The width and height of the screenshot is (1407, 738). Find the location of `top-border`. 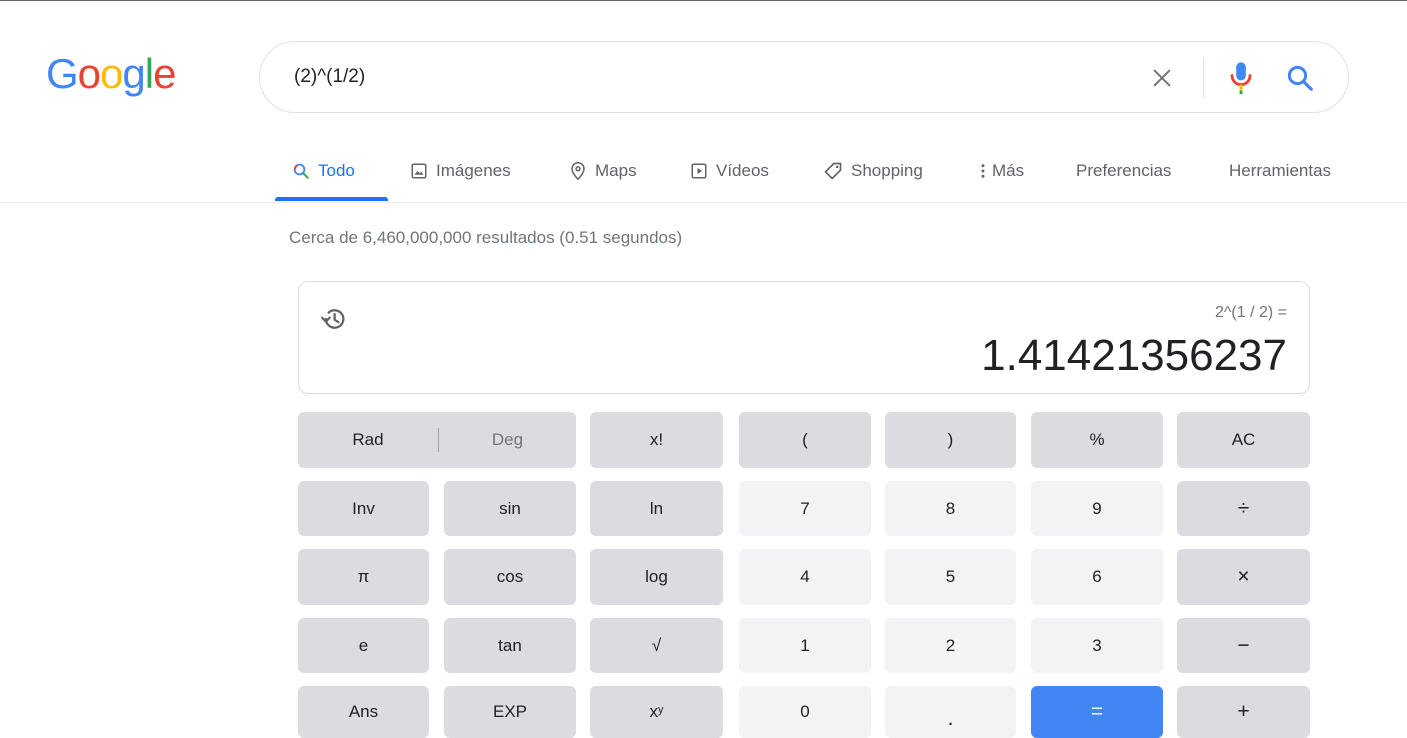

top-border is located at coordinates (703, 0).